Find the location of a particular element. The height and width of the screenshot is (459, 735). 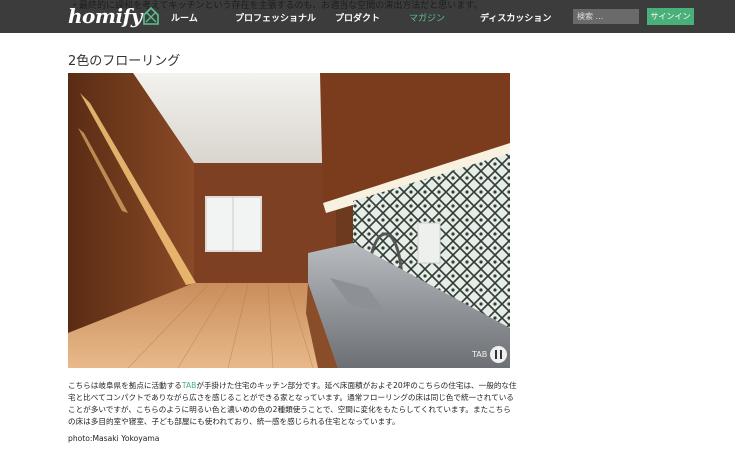

watermark-text: TAB is located at coordinates (480, 354).